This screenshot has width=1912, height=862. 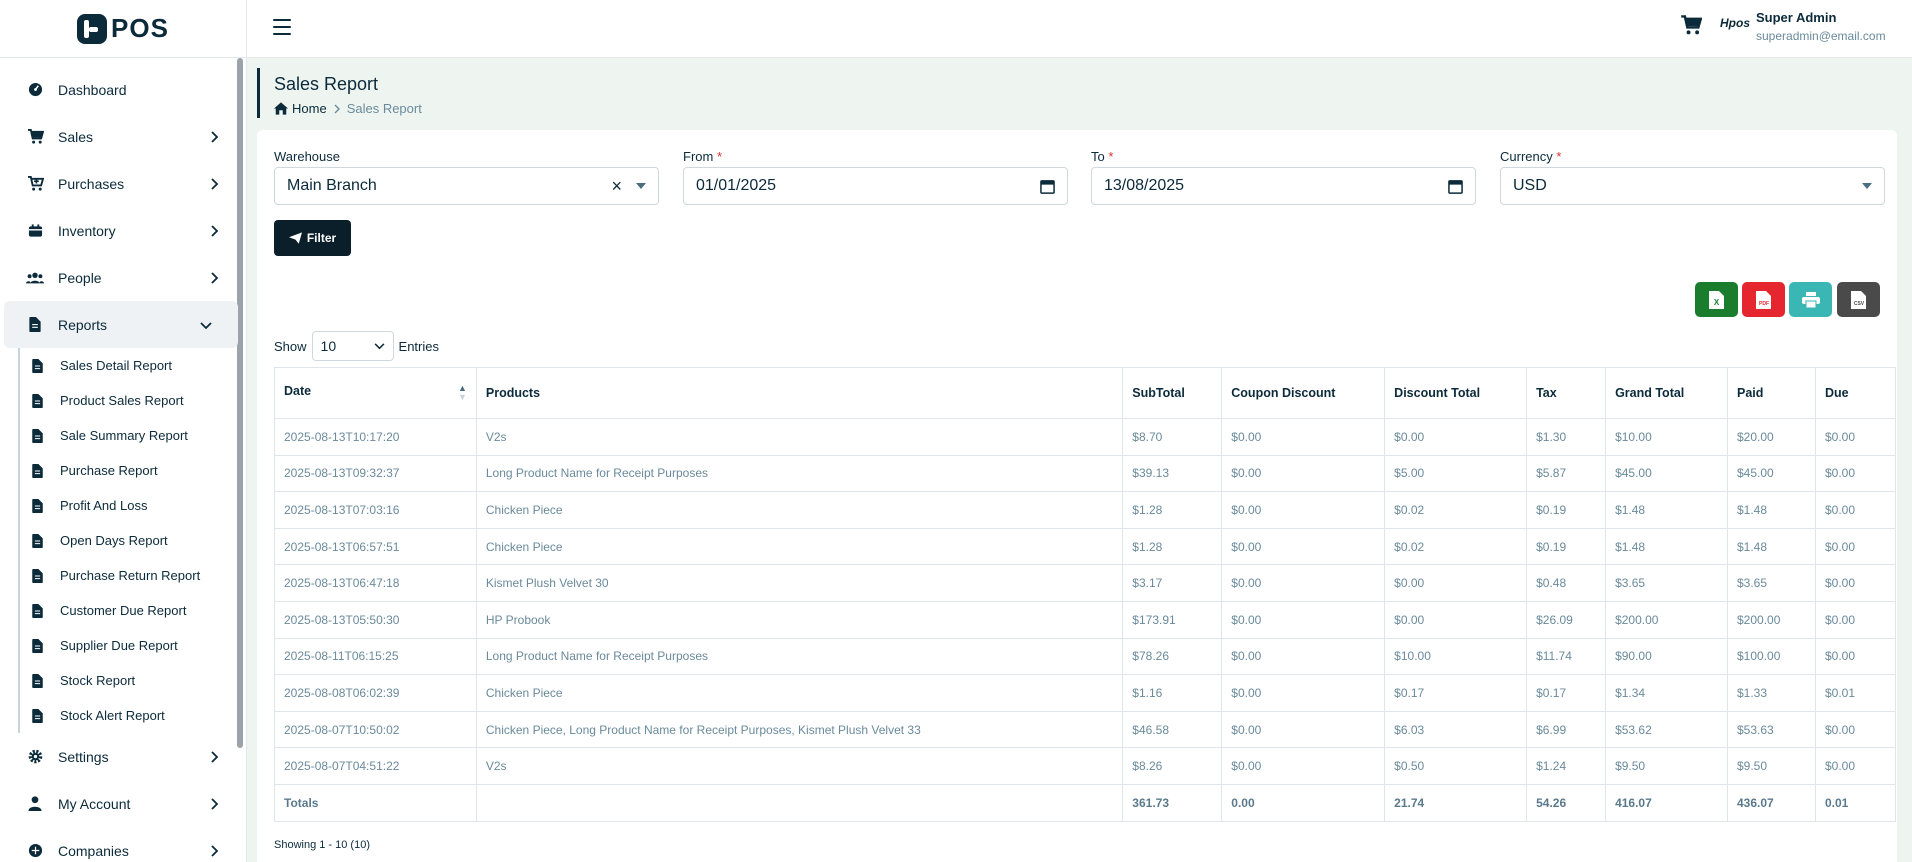 What do you see at coordinates (123, 183) in the screenshot?
I see `sidebar-item-purchases: Purchases` at bounding box center [123, 183].